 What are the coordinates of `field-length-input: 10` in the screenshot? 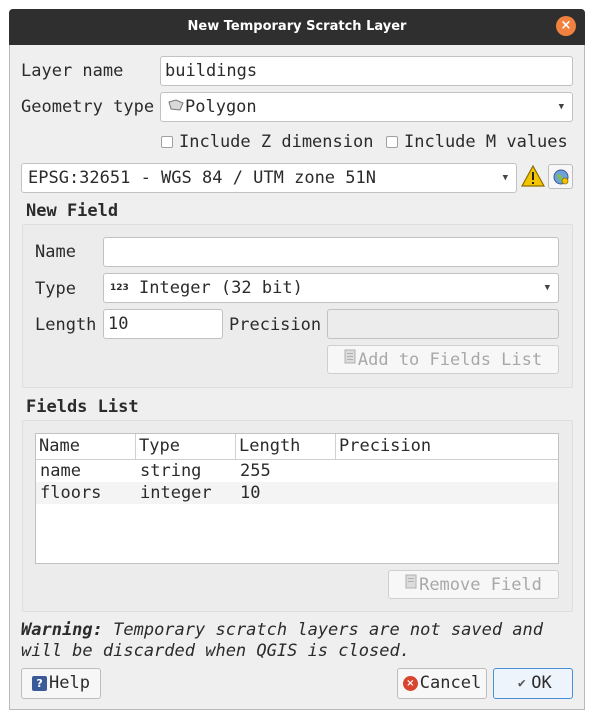 It's located at (163, 324).